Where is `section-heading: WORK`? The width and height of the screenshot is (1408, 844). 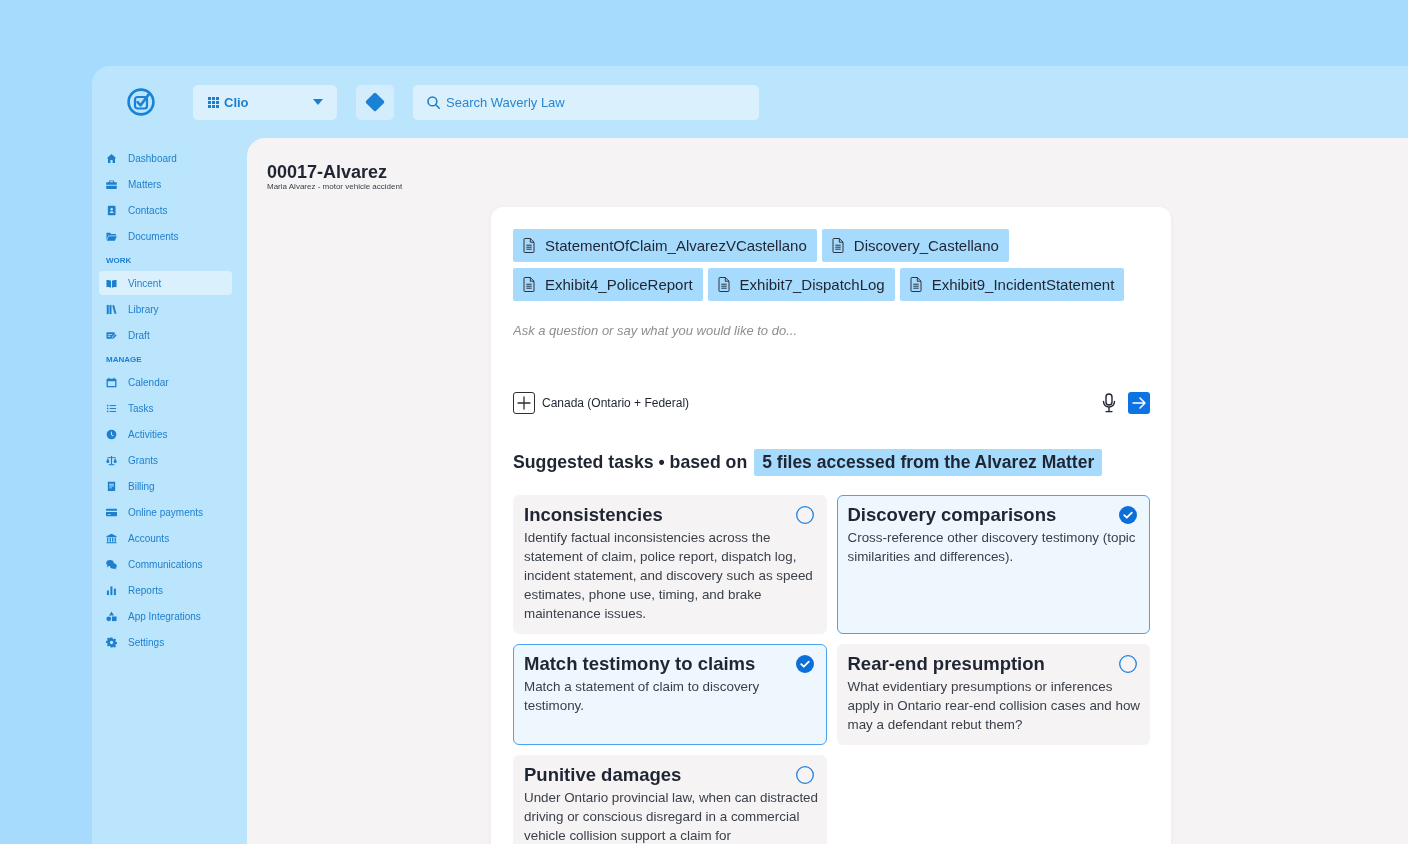 section-heading: WORK is located at coordinates (119, 260).